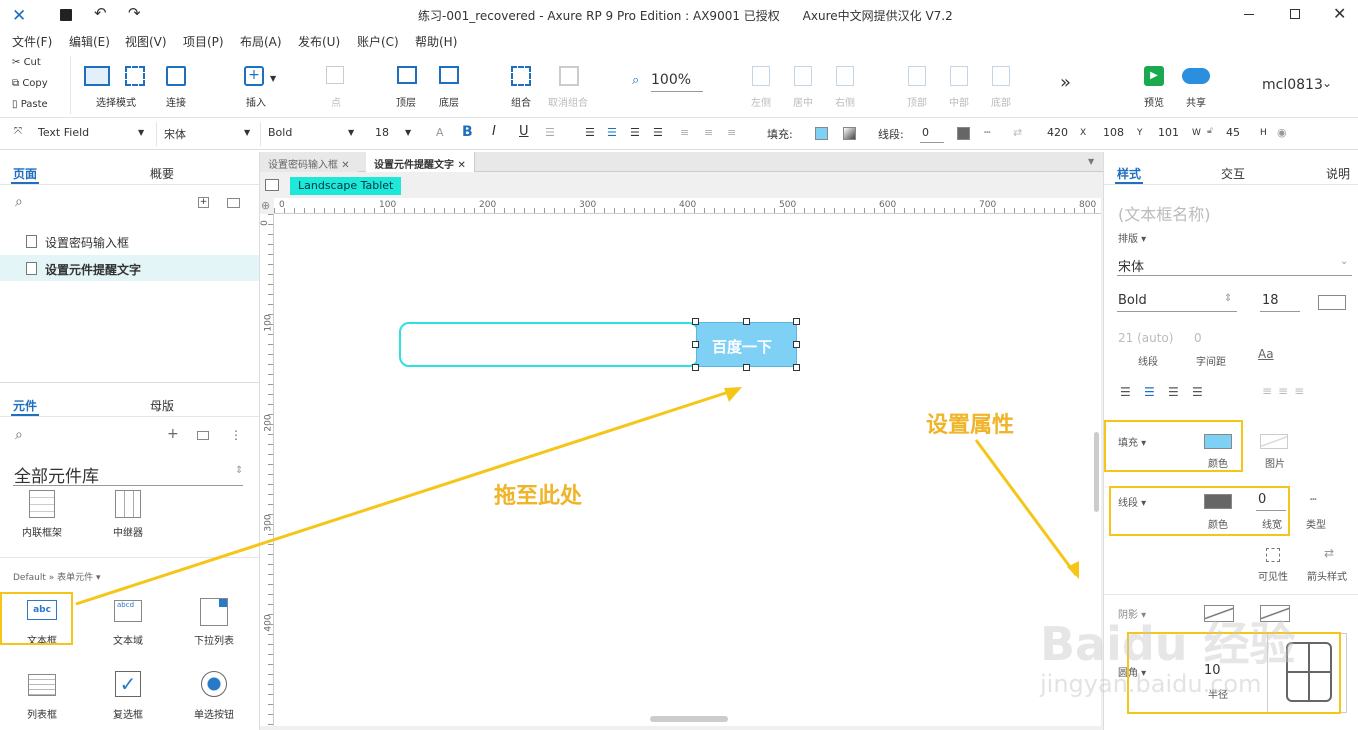 This screenshot has height=730, width=1358. What do you see at coordinates (100, 13) in the screenshot?
I see `undo-icon: ↶` at bounding box center [100, 13].